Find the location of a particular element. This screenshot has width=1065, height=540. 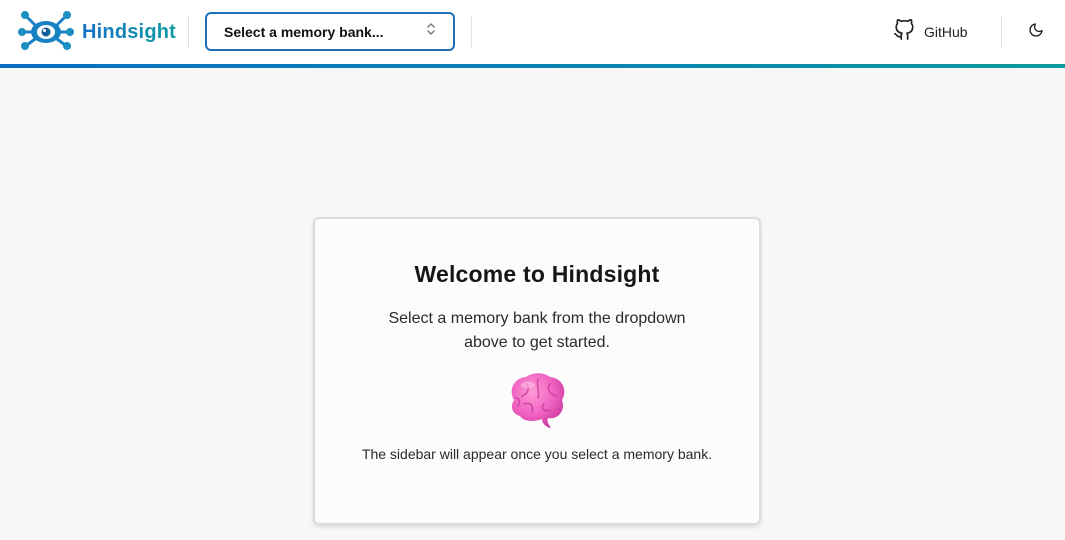

chevron-up-down-icon is located at coordinates (431, 31).